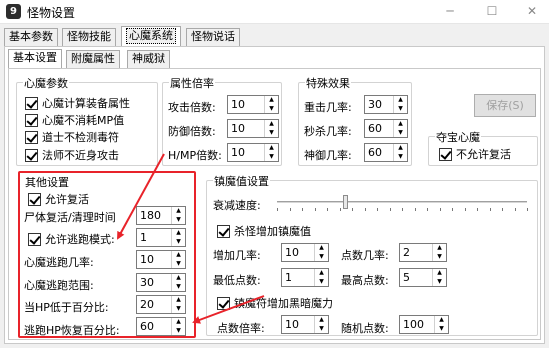 The height and width of the screenshot is (348, 549). What do you see at coordinates (191, 238) in the screenshot?
I see `annotation-arrows` at bounding box center [191, 238].